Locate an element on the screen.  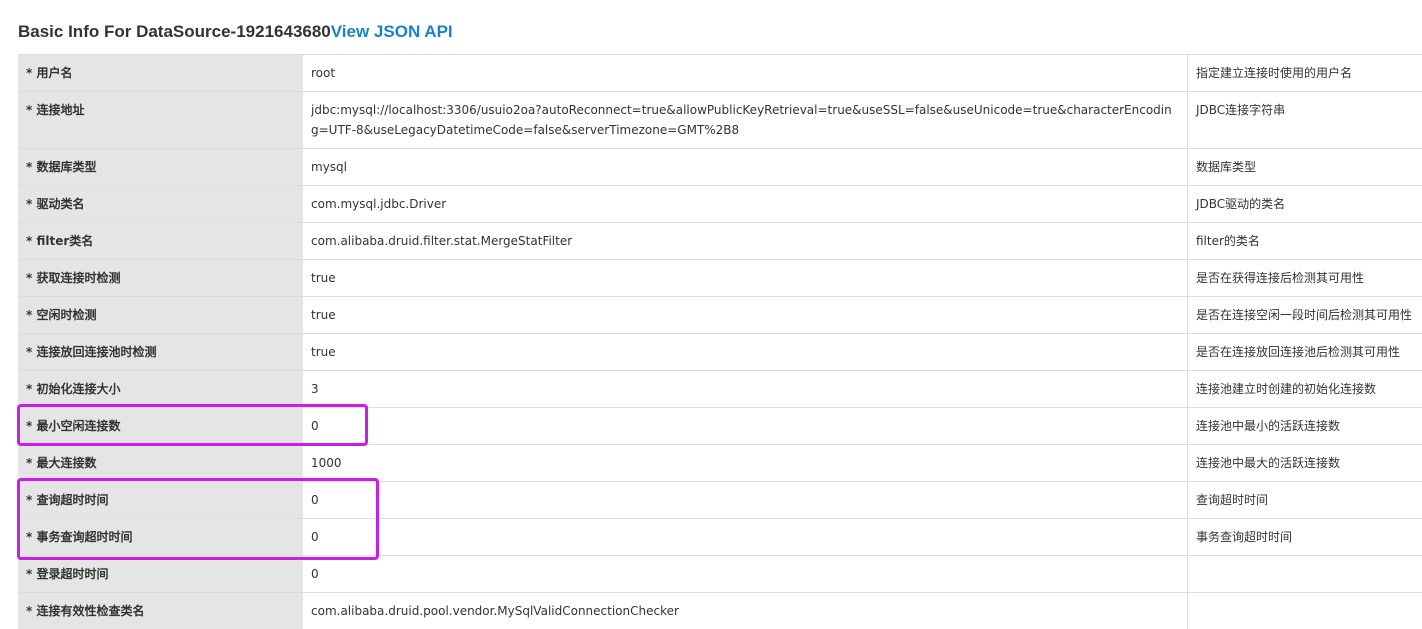
row-label: * 驱动类名 is located at coordinates (160, 204).